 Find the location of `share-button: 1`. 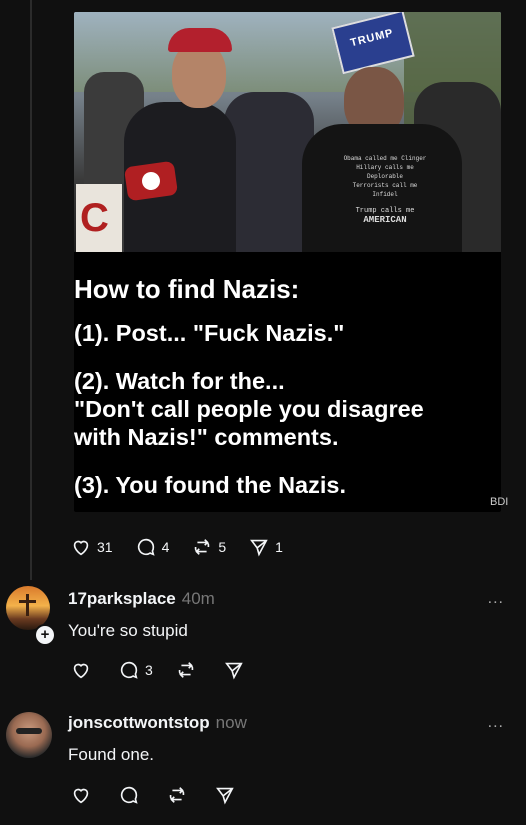

share-button: 1 is located at coordinates (265, 547).